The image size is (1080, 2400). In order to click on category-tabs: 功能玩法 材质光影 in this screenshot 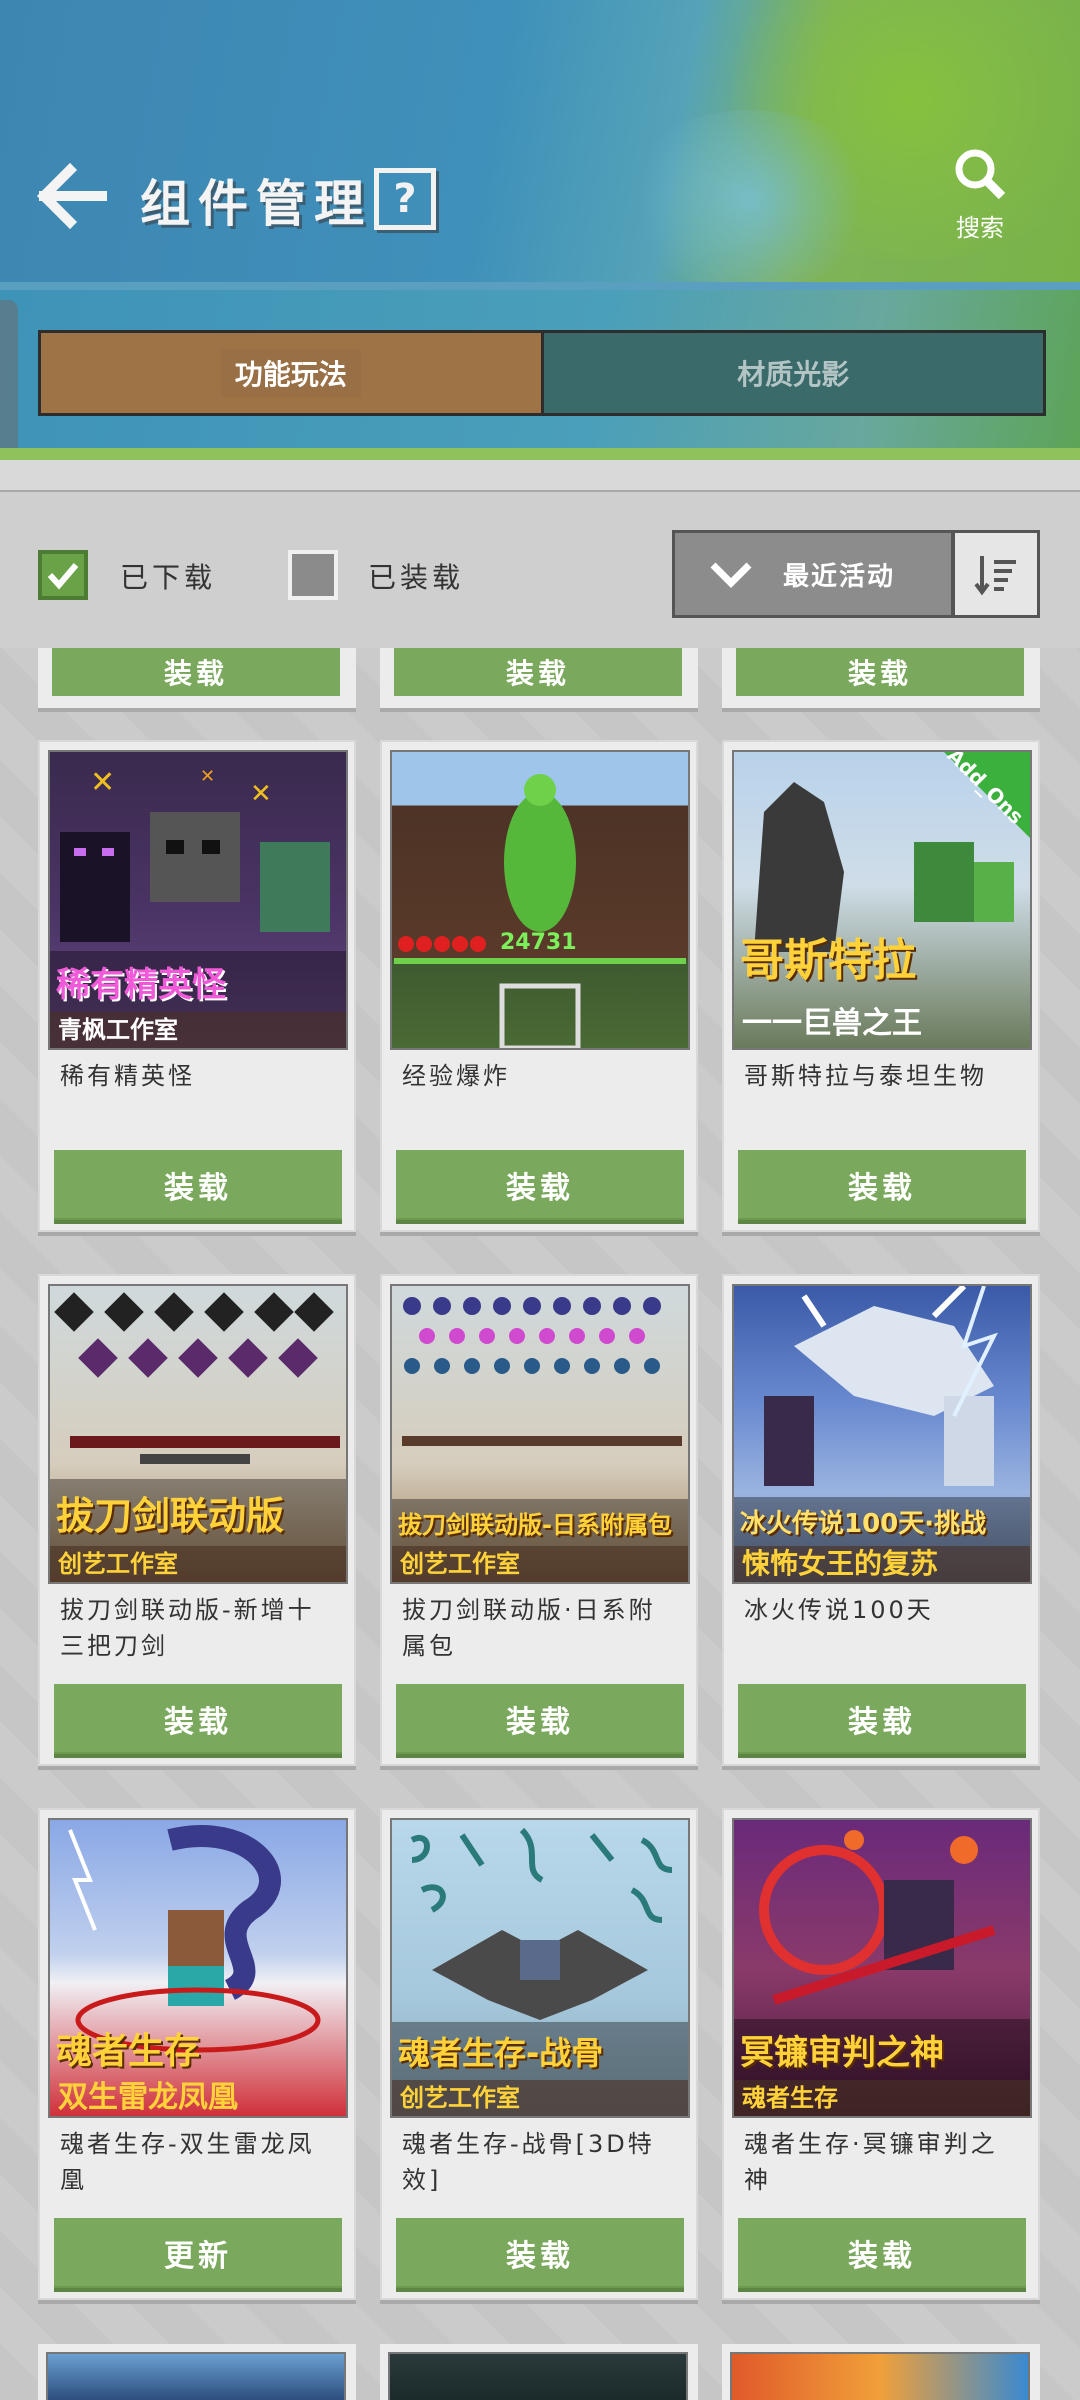, I will do `click(542, 373)`.